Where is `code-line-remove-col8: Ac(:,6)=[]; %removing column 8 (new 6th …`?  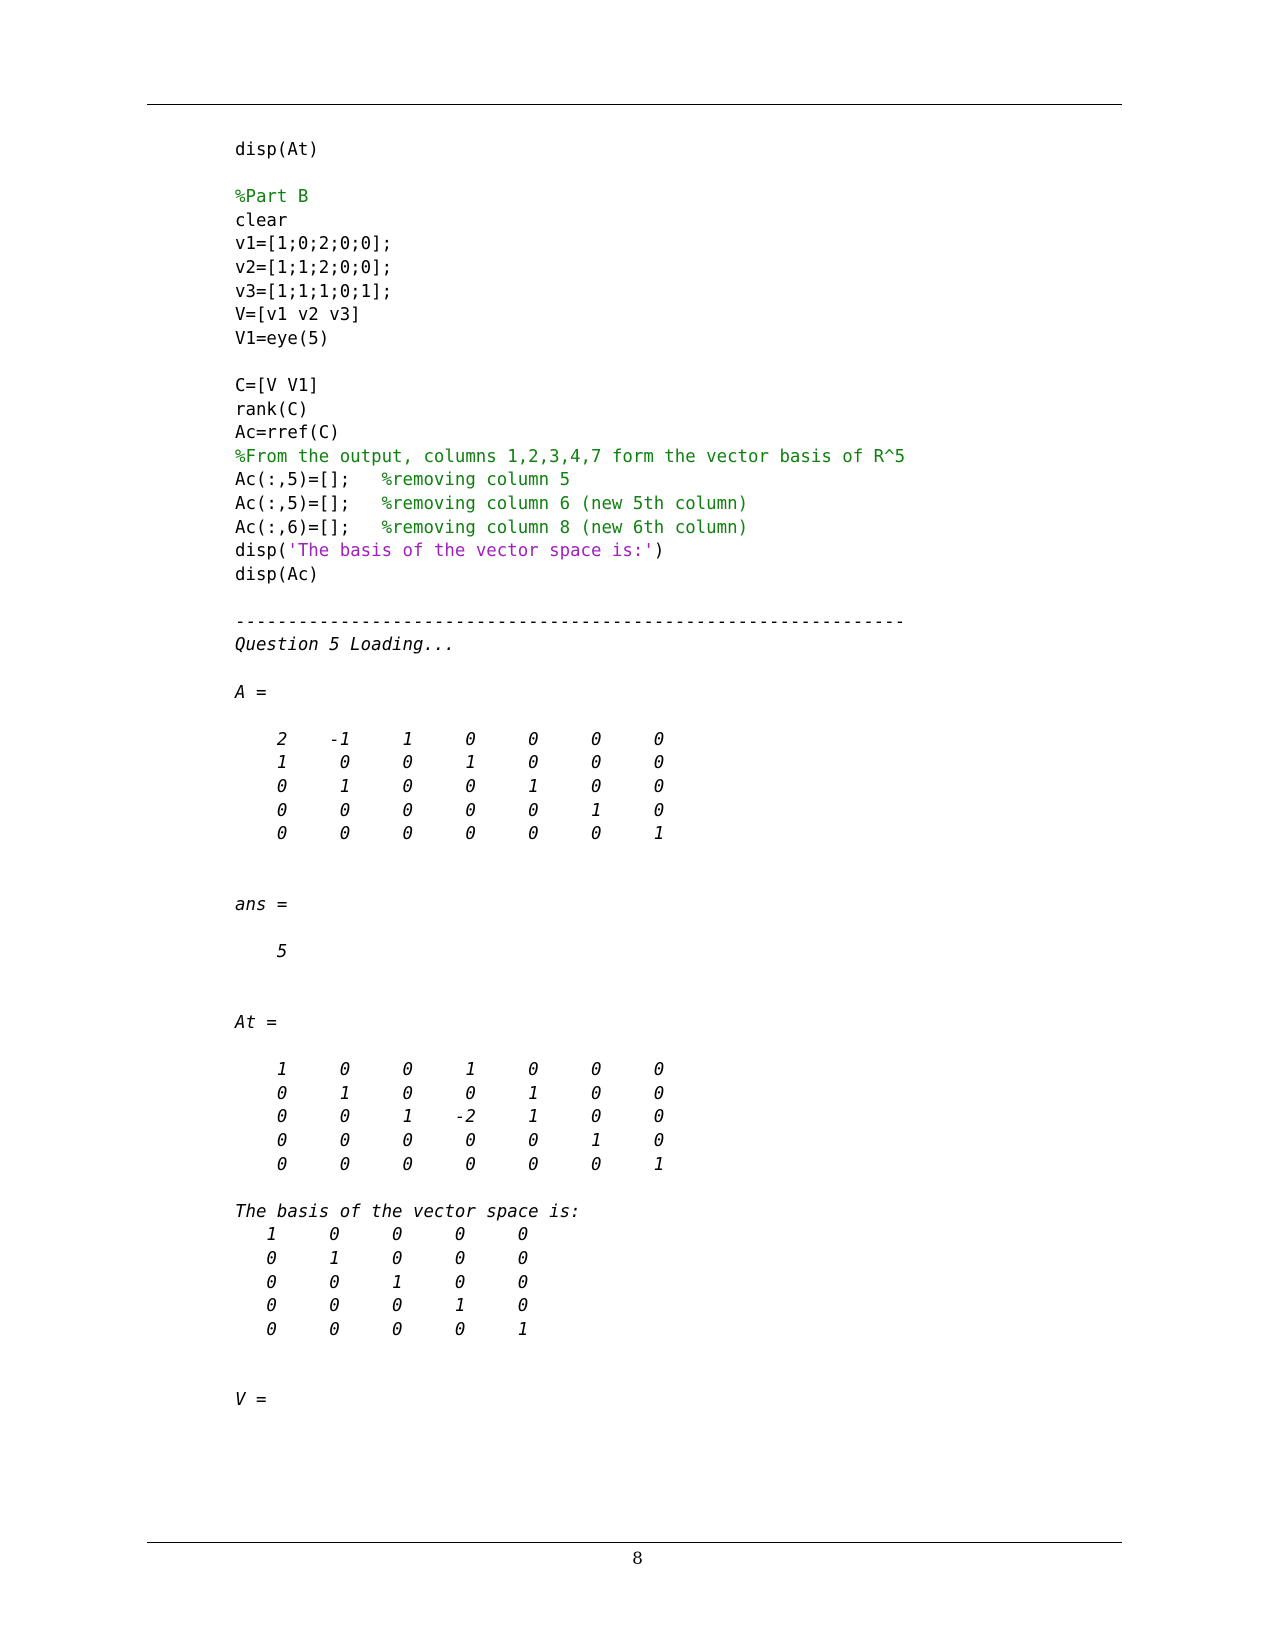 code-line-remove-col8: Ac(:,6)=[]; %removing column 8 (new 6th … is located at coordinates (685, 529).